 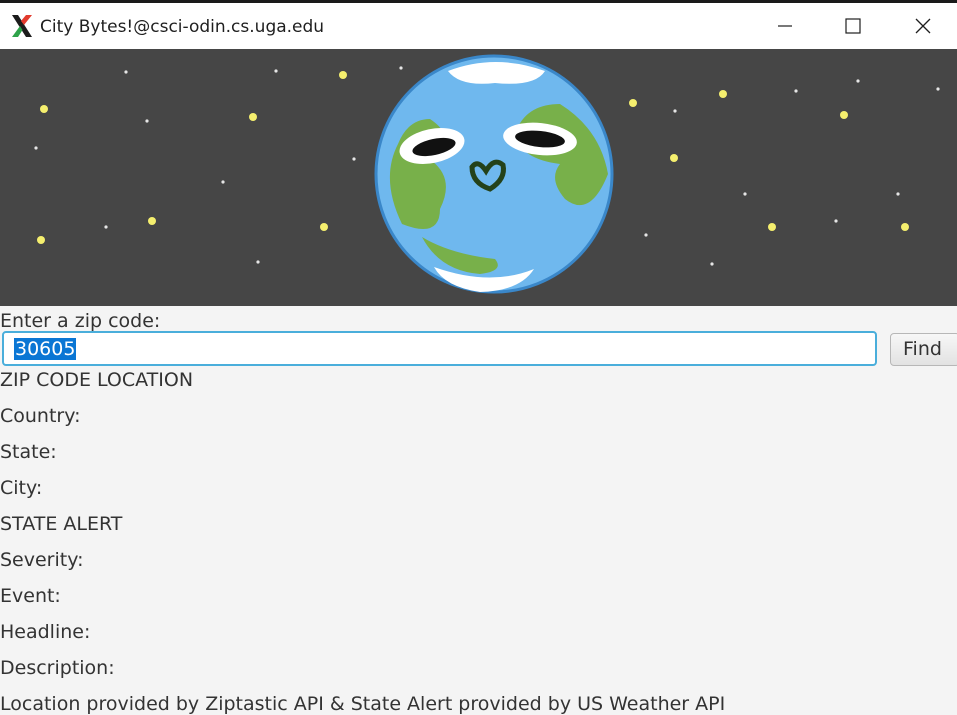 What do you see at coordinates (40, 416) in the screenshot?
I see `country-label: Country:` at bounding box center [40, 416].